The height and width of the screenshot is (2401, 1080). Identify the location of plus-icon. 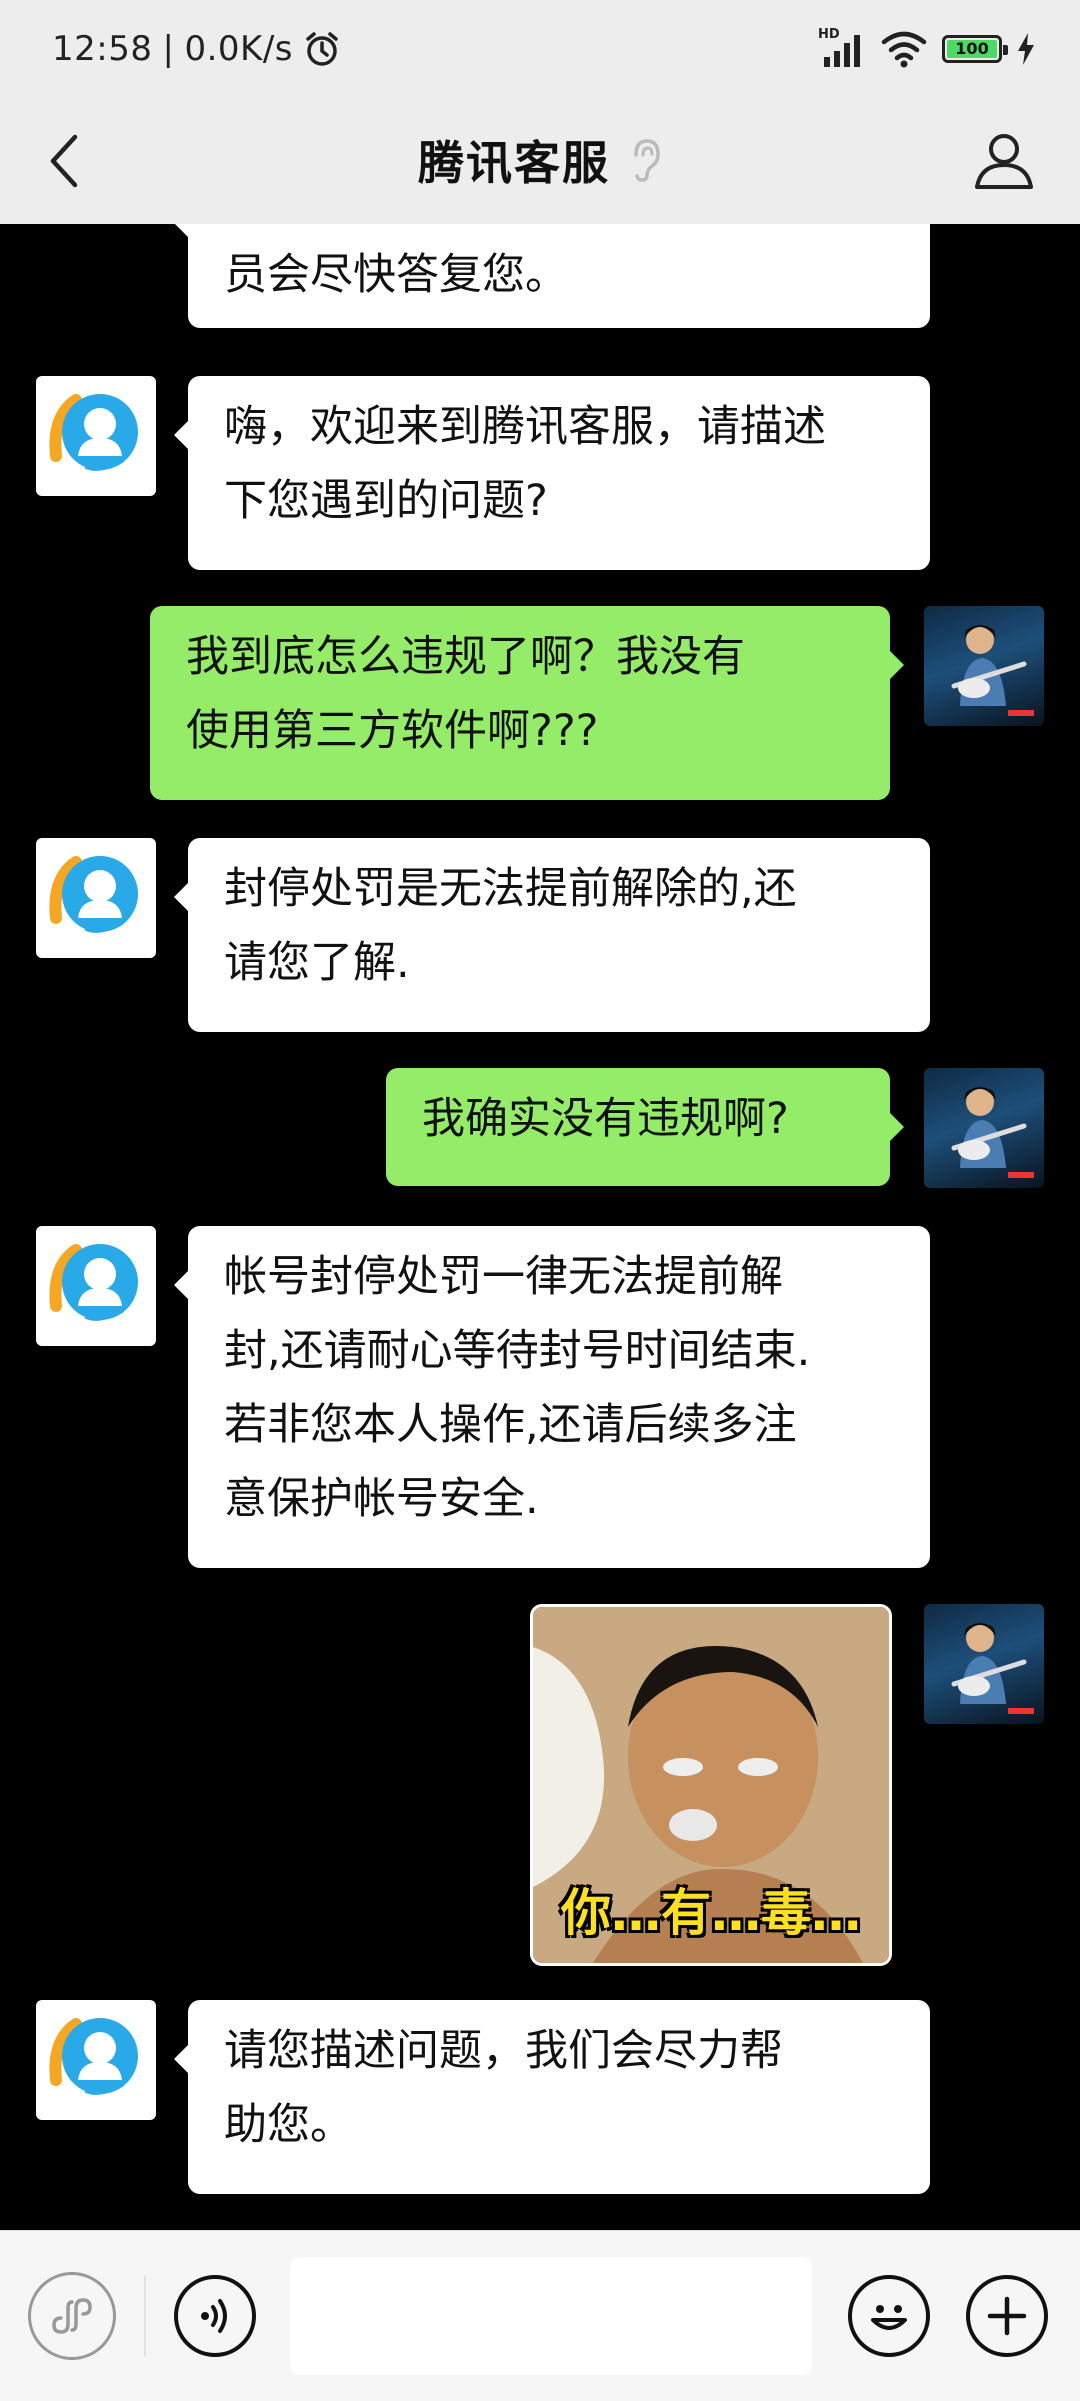
(1007, 2316).